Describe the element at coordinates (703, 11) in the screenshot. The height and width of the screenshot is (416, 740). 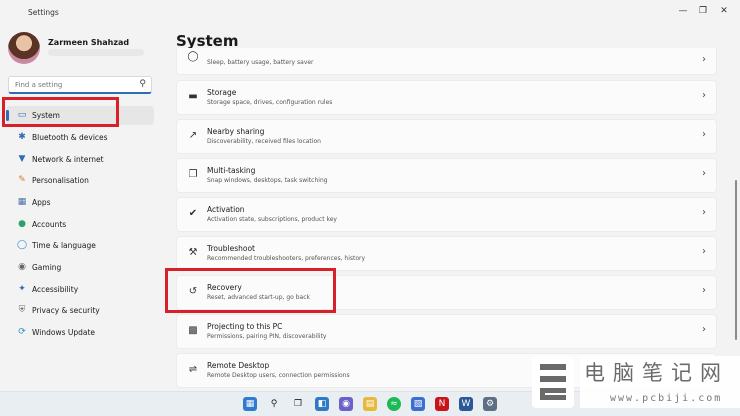
I see `maximize-icon: ❐` at that location.